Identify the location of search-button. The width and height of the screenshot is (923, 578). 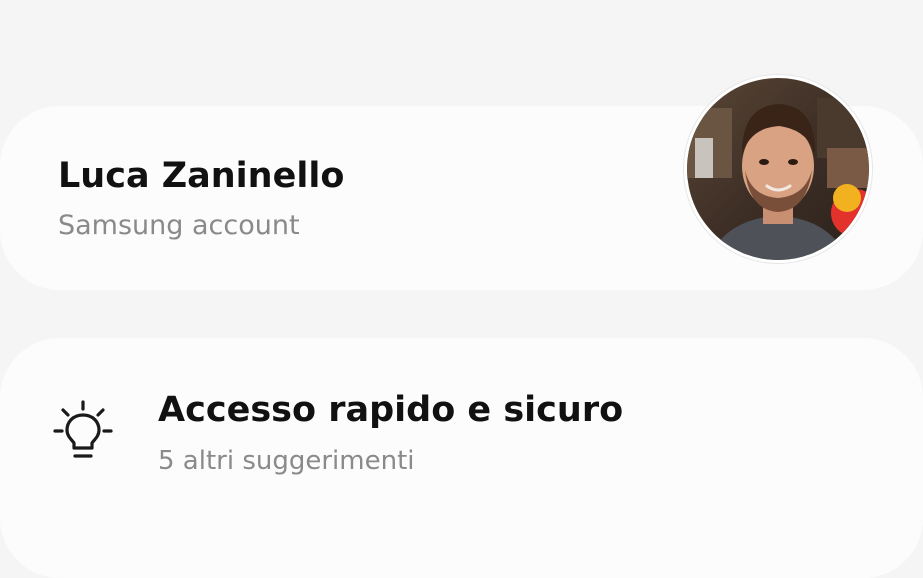
(850, 9).